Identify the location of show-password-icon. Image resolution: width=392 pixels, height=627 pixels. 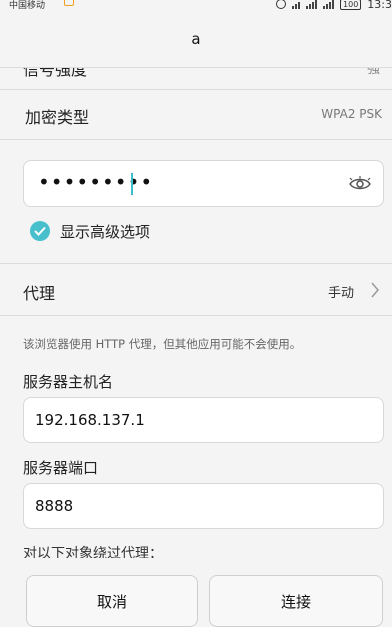
(360, 184).